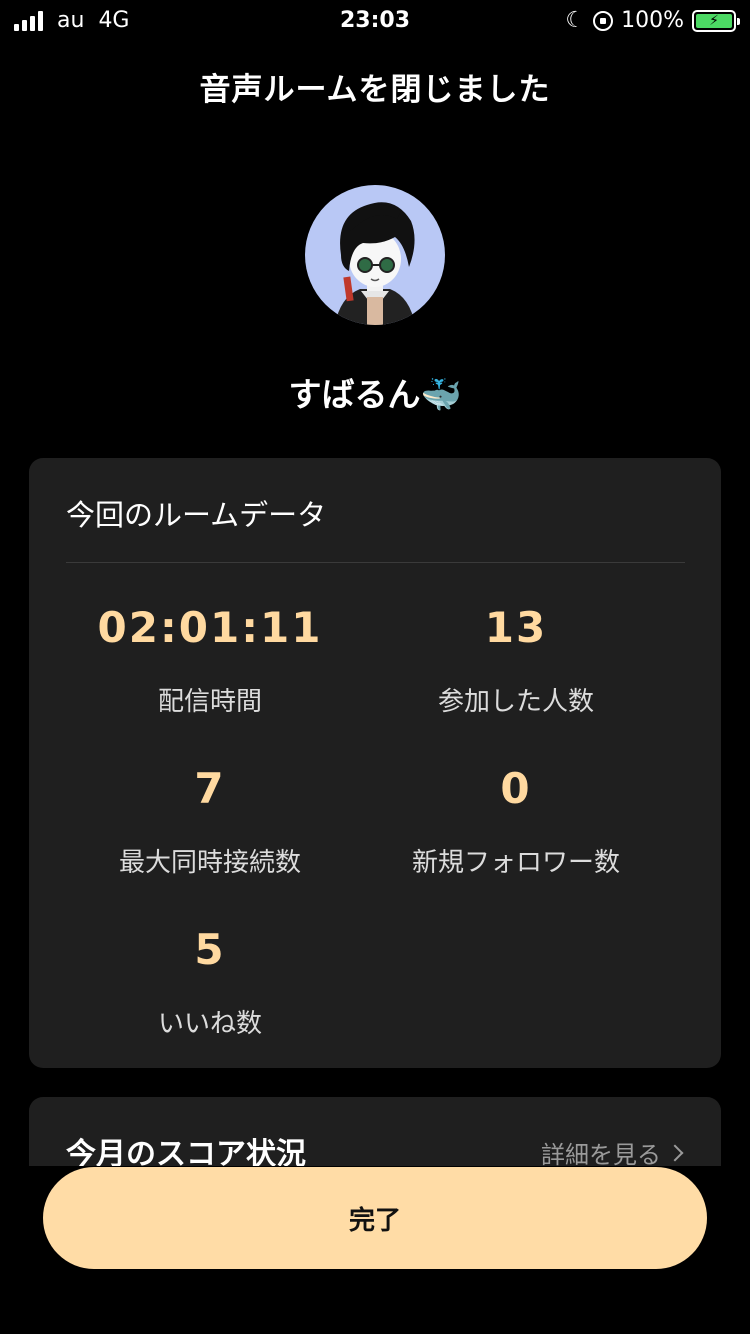 Image resolution: width=750 pixels, height=1334 pixels. Describe the element at coordinates (196, 515) in the screenshot. I see `room-data-title: 今回のルームデータ` at that location.